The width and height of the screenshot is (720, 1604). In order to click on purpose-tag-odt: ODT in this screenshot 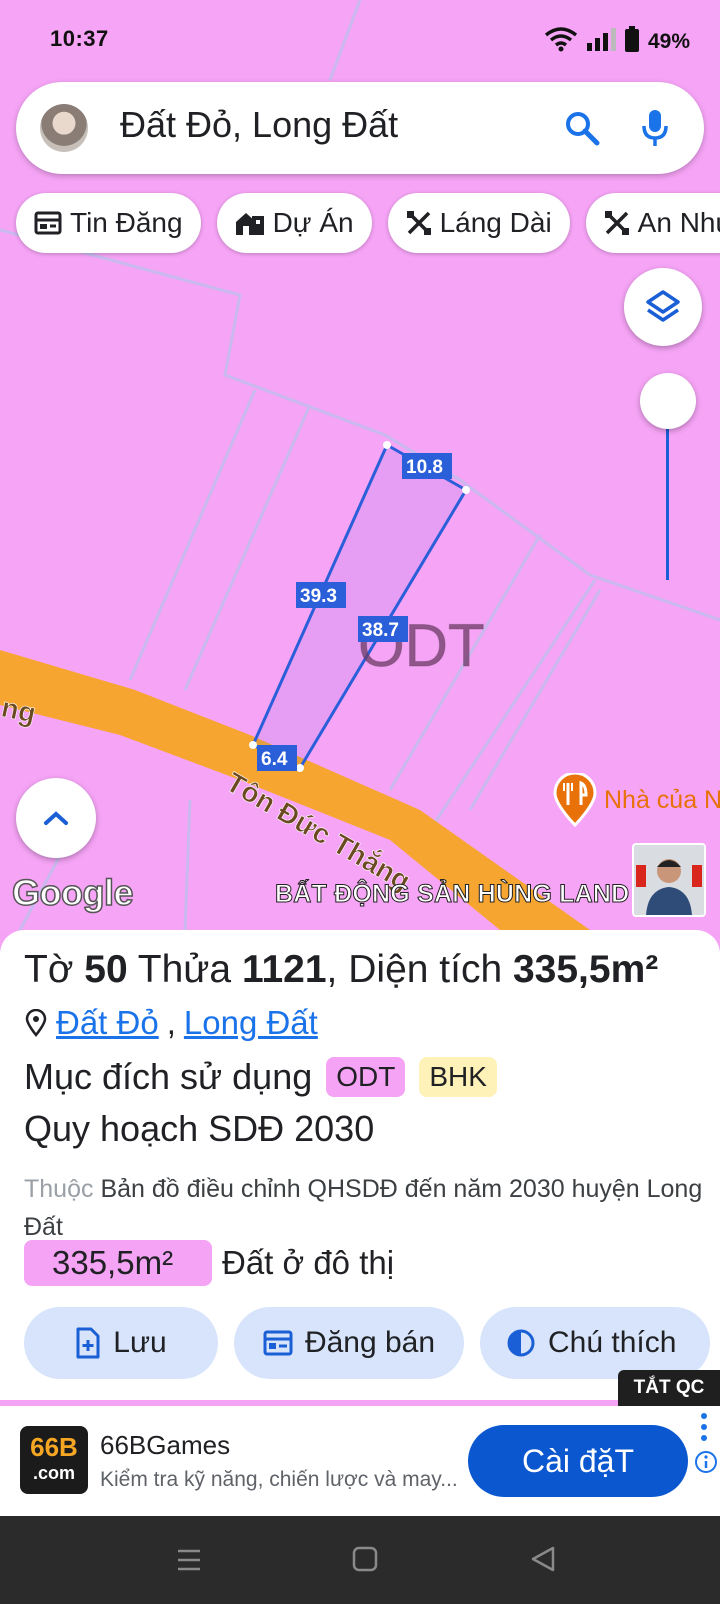, I will do `click(366, 1077)`.